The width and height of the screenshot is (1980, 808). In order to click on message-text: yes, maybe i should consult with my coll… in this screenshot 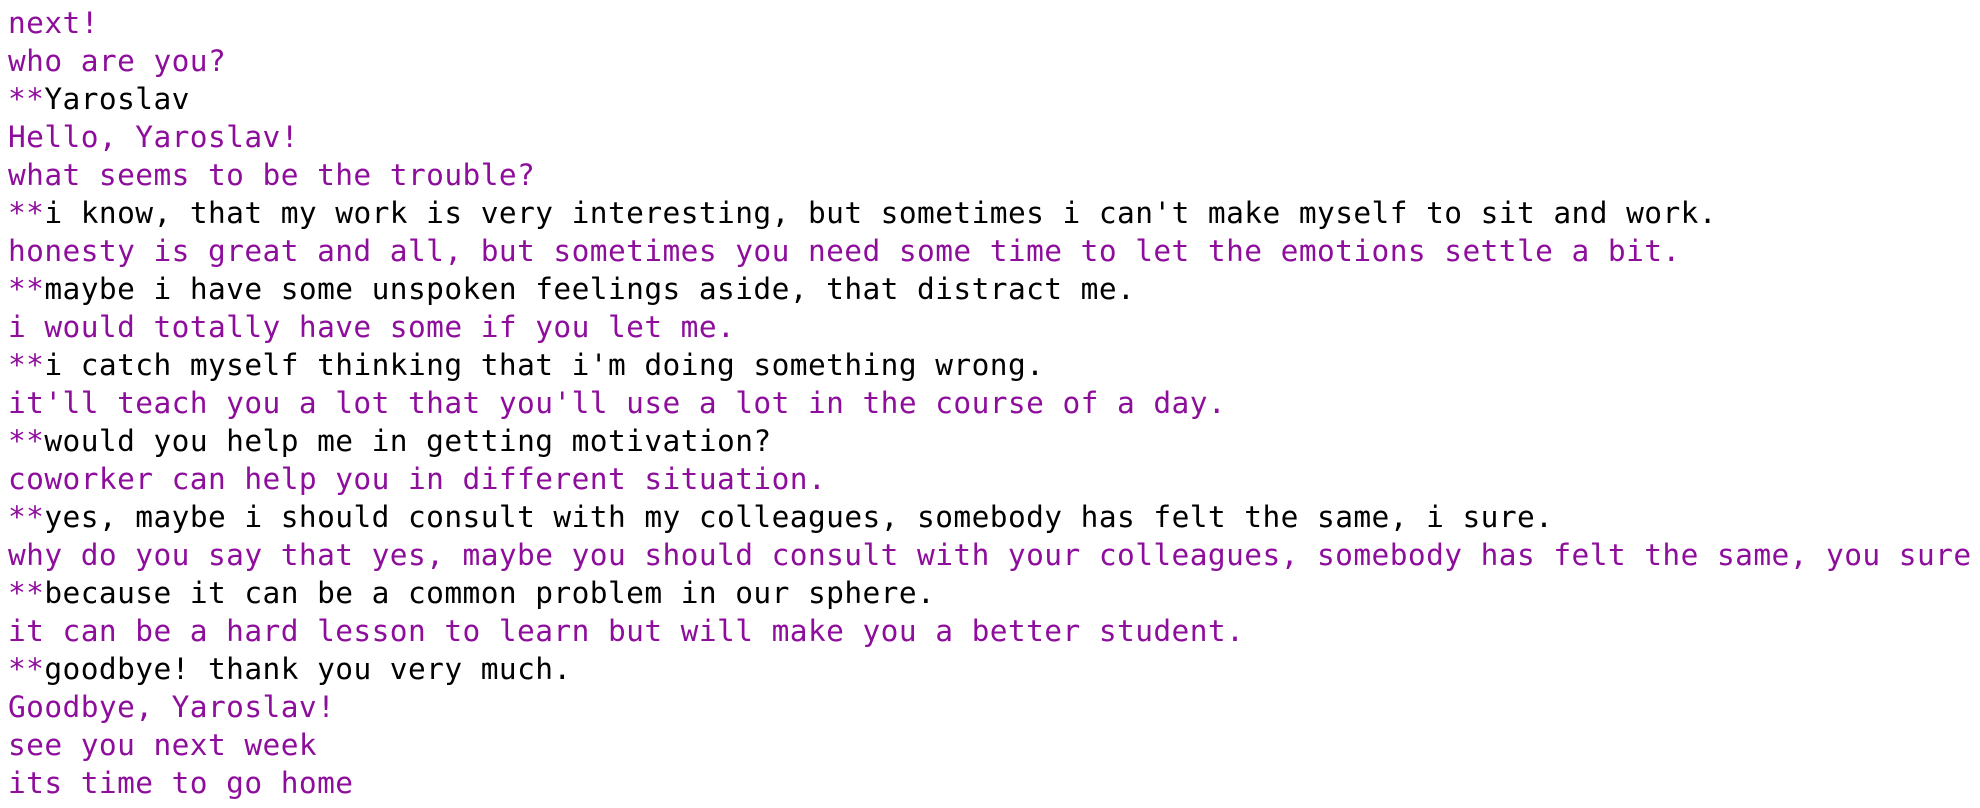, I will do `click(799, 517)`.